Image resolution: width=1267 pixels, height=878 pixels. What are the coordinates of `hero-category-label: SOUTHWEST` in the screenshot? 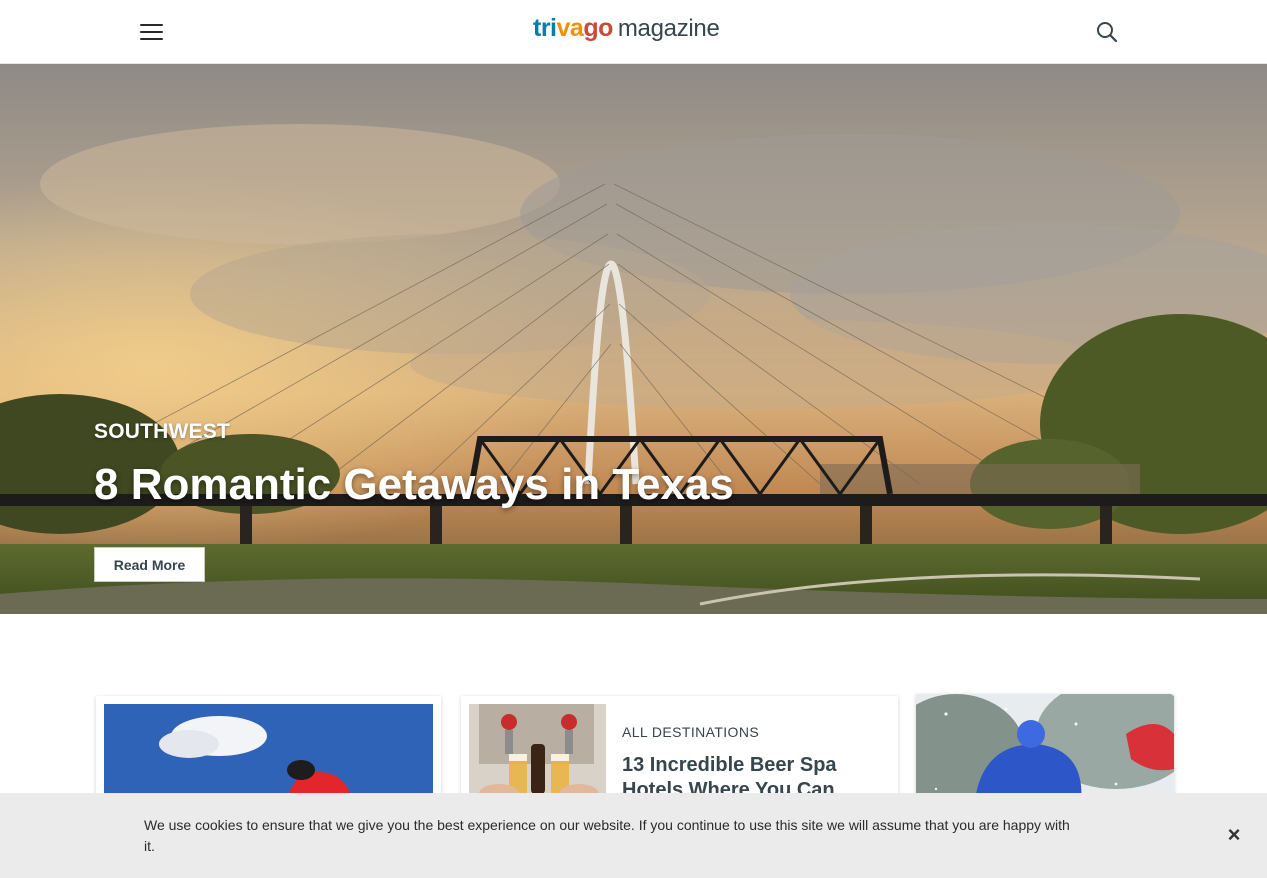 It's located at (162, 432).